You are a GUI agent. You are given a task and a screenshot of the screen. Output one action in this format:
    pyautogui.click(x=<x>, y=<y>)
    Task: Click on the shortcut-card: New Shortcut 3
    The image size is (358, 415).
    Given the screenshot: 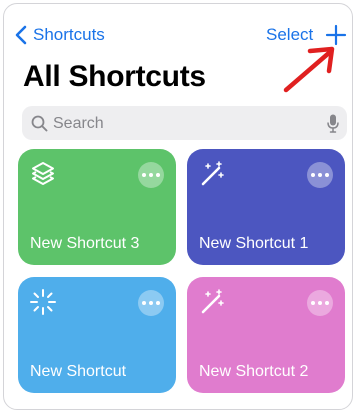 What is the action you would take?
    pyautogui.click(x=97, y=207)
    